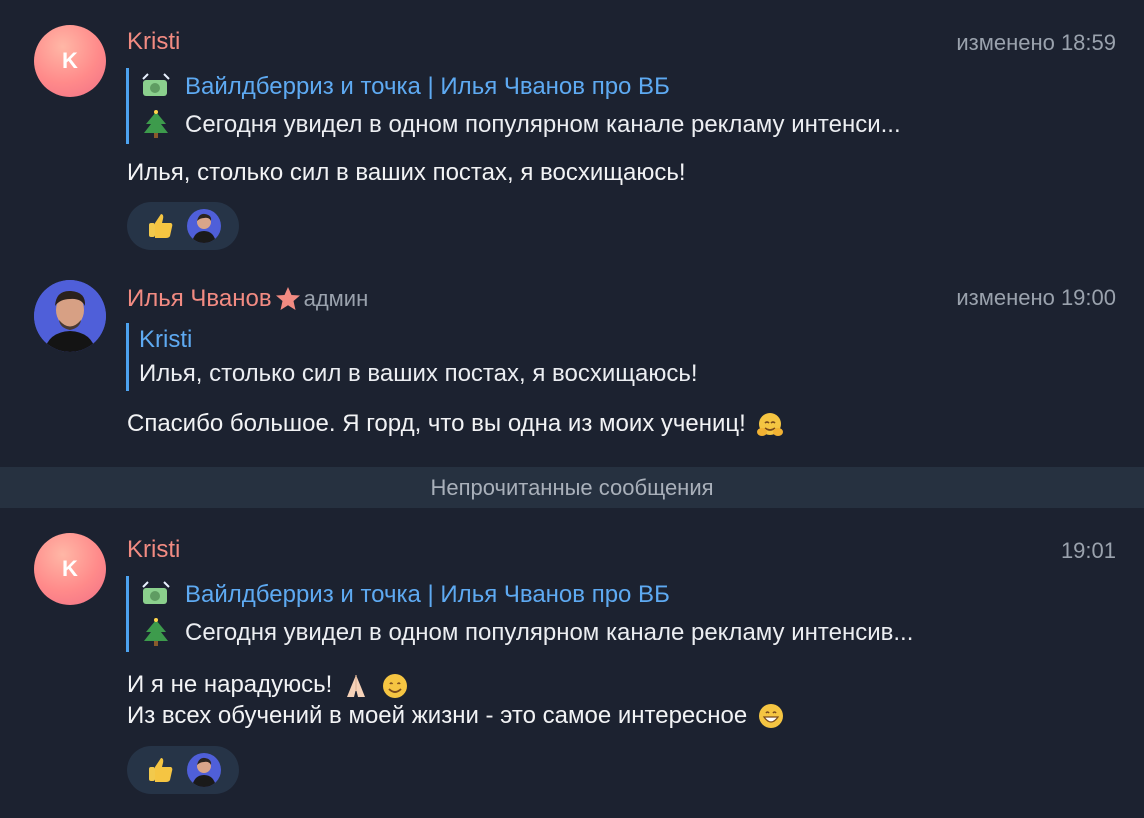 This screenshot has height=818, width=1144. What do you see at coordinates (287, 298) in the screenshot?
I see `admin-star-icon` at bounding box center [287, 298].